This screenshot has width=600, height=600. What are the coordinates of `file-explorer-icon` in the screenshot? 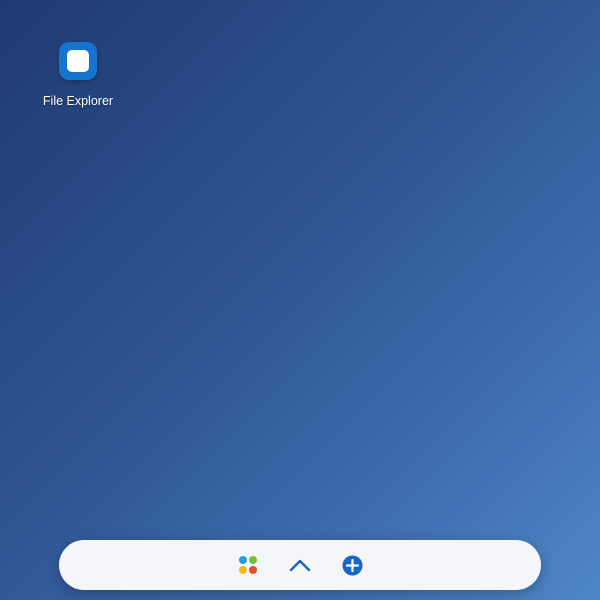 It's located at (78, 61).